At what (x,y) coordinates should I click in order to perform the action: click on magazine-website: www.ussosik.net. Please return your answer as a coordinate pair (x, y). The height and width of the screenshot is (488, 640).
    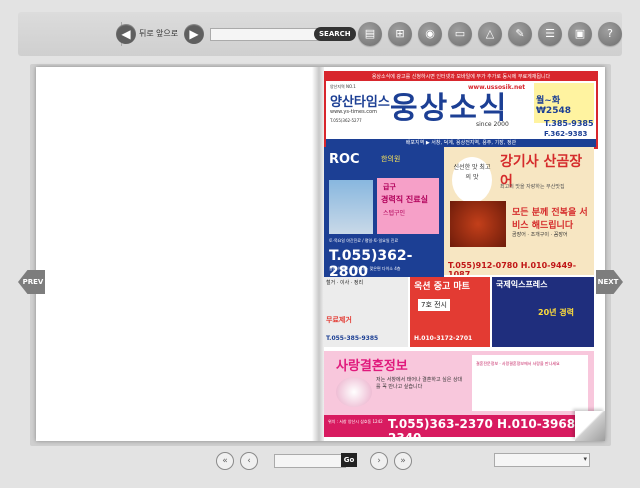
    Looking at the image, I should click on (497, 87).